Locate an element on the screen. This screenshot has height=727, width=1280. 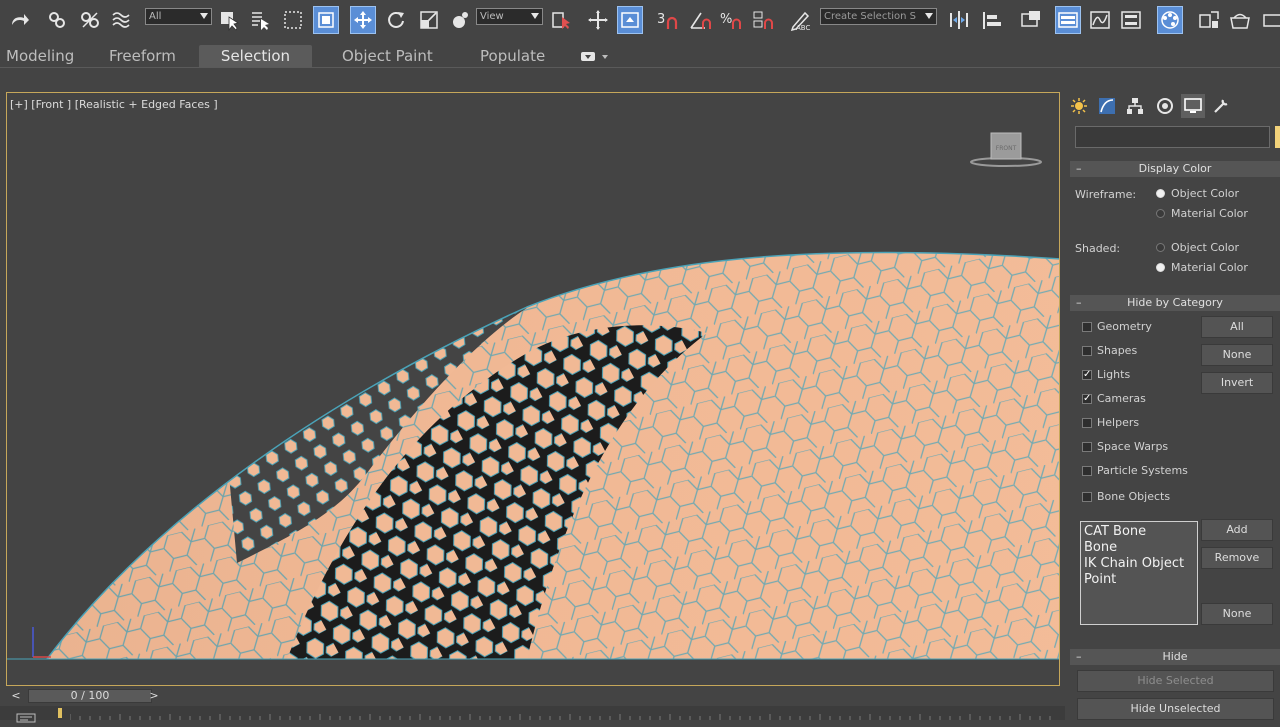
mini-curve-editor-icon is located at coordinates (26, 715).